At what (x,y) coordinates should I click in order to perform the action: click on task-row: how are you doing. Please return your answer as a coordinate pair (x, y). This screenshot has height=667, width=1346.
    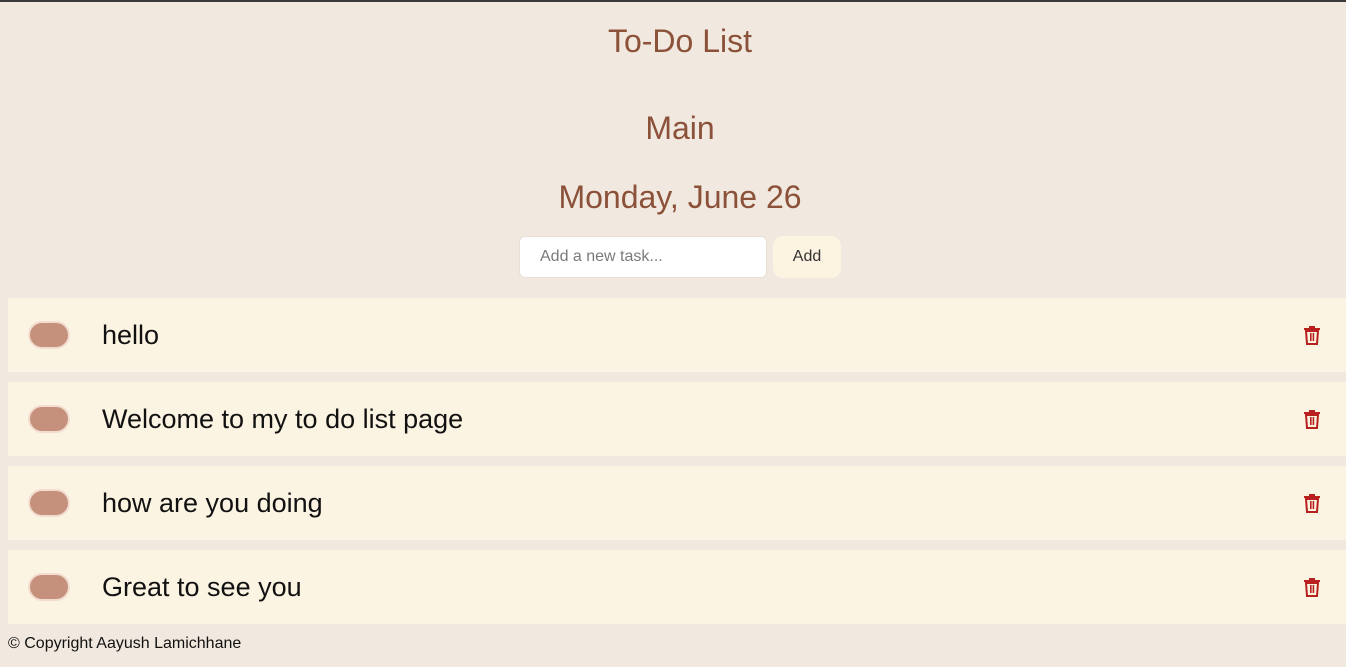
    Looking at the image, I should click on (677, 503).